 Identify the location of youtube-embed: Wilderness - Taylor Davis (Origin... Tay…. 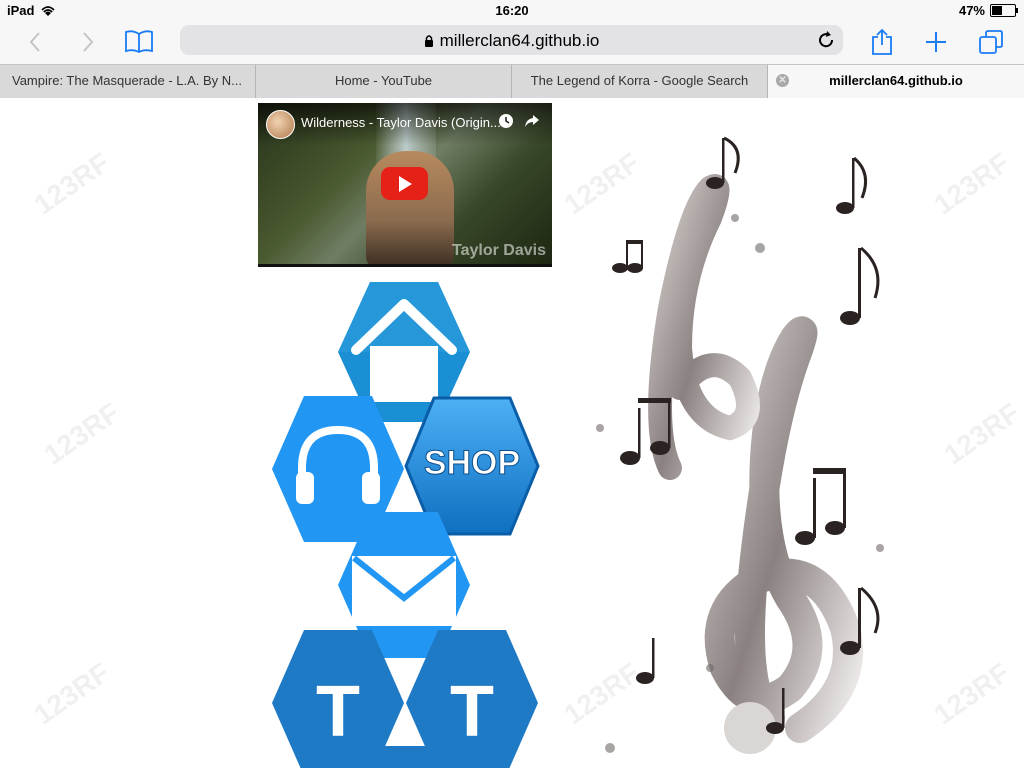
(405, 185).